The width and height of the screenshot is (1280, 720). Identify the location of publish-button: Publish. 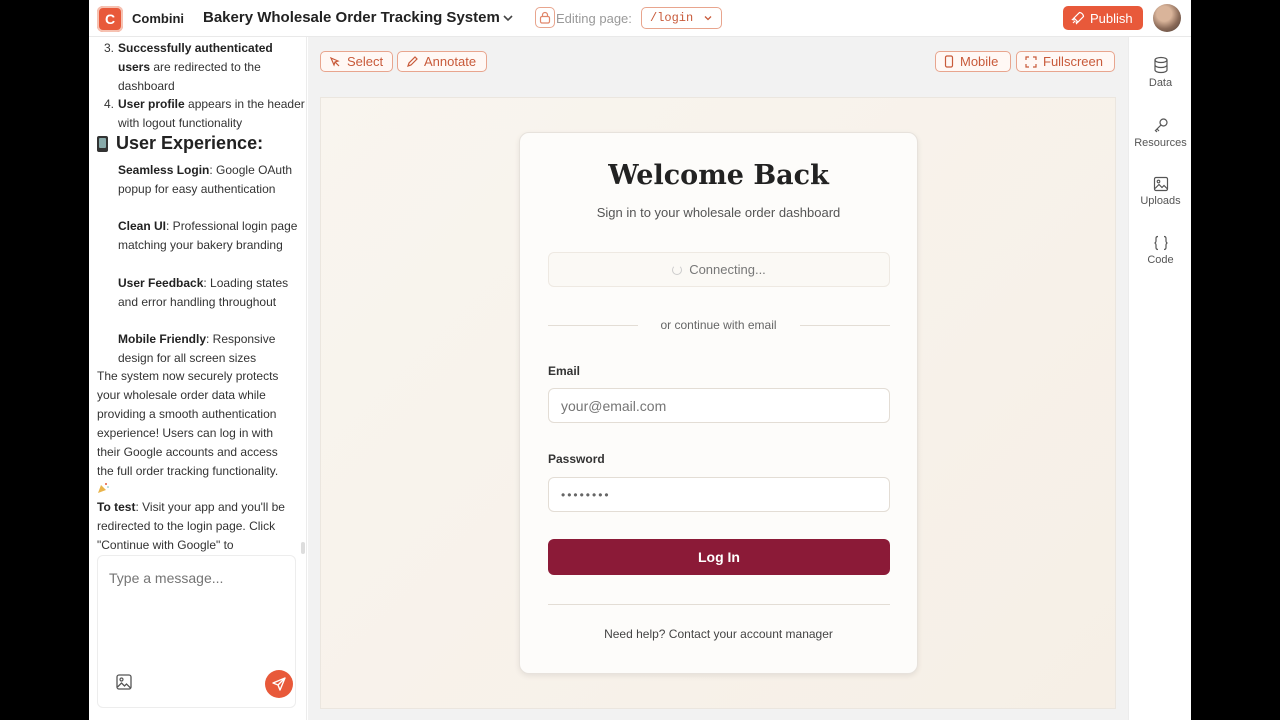
(1103, 18).